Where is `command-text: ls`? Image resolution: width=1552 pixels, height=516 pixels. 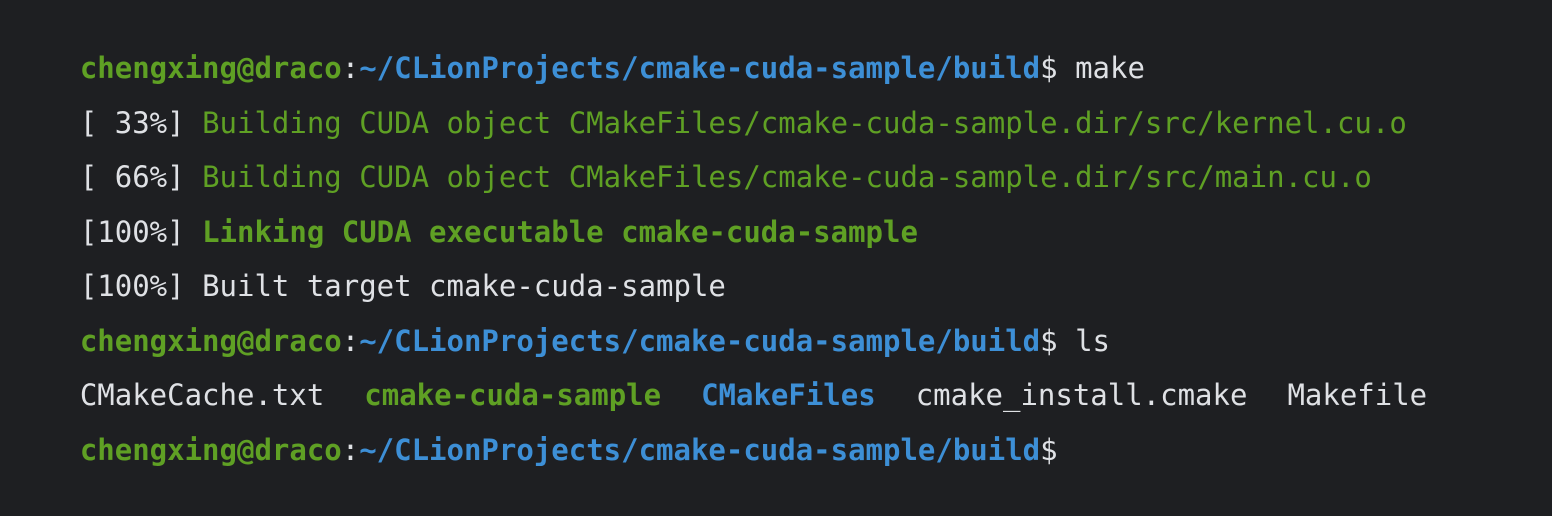 command-text: ls is located at coordinates (1083, 340).